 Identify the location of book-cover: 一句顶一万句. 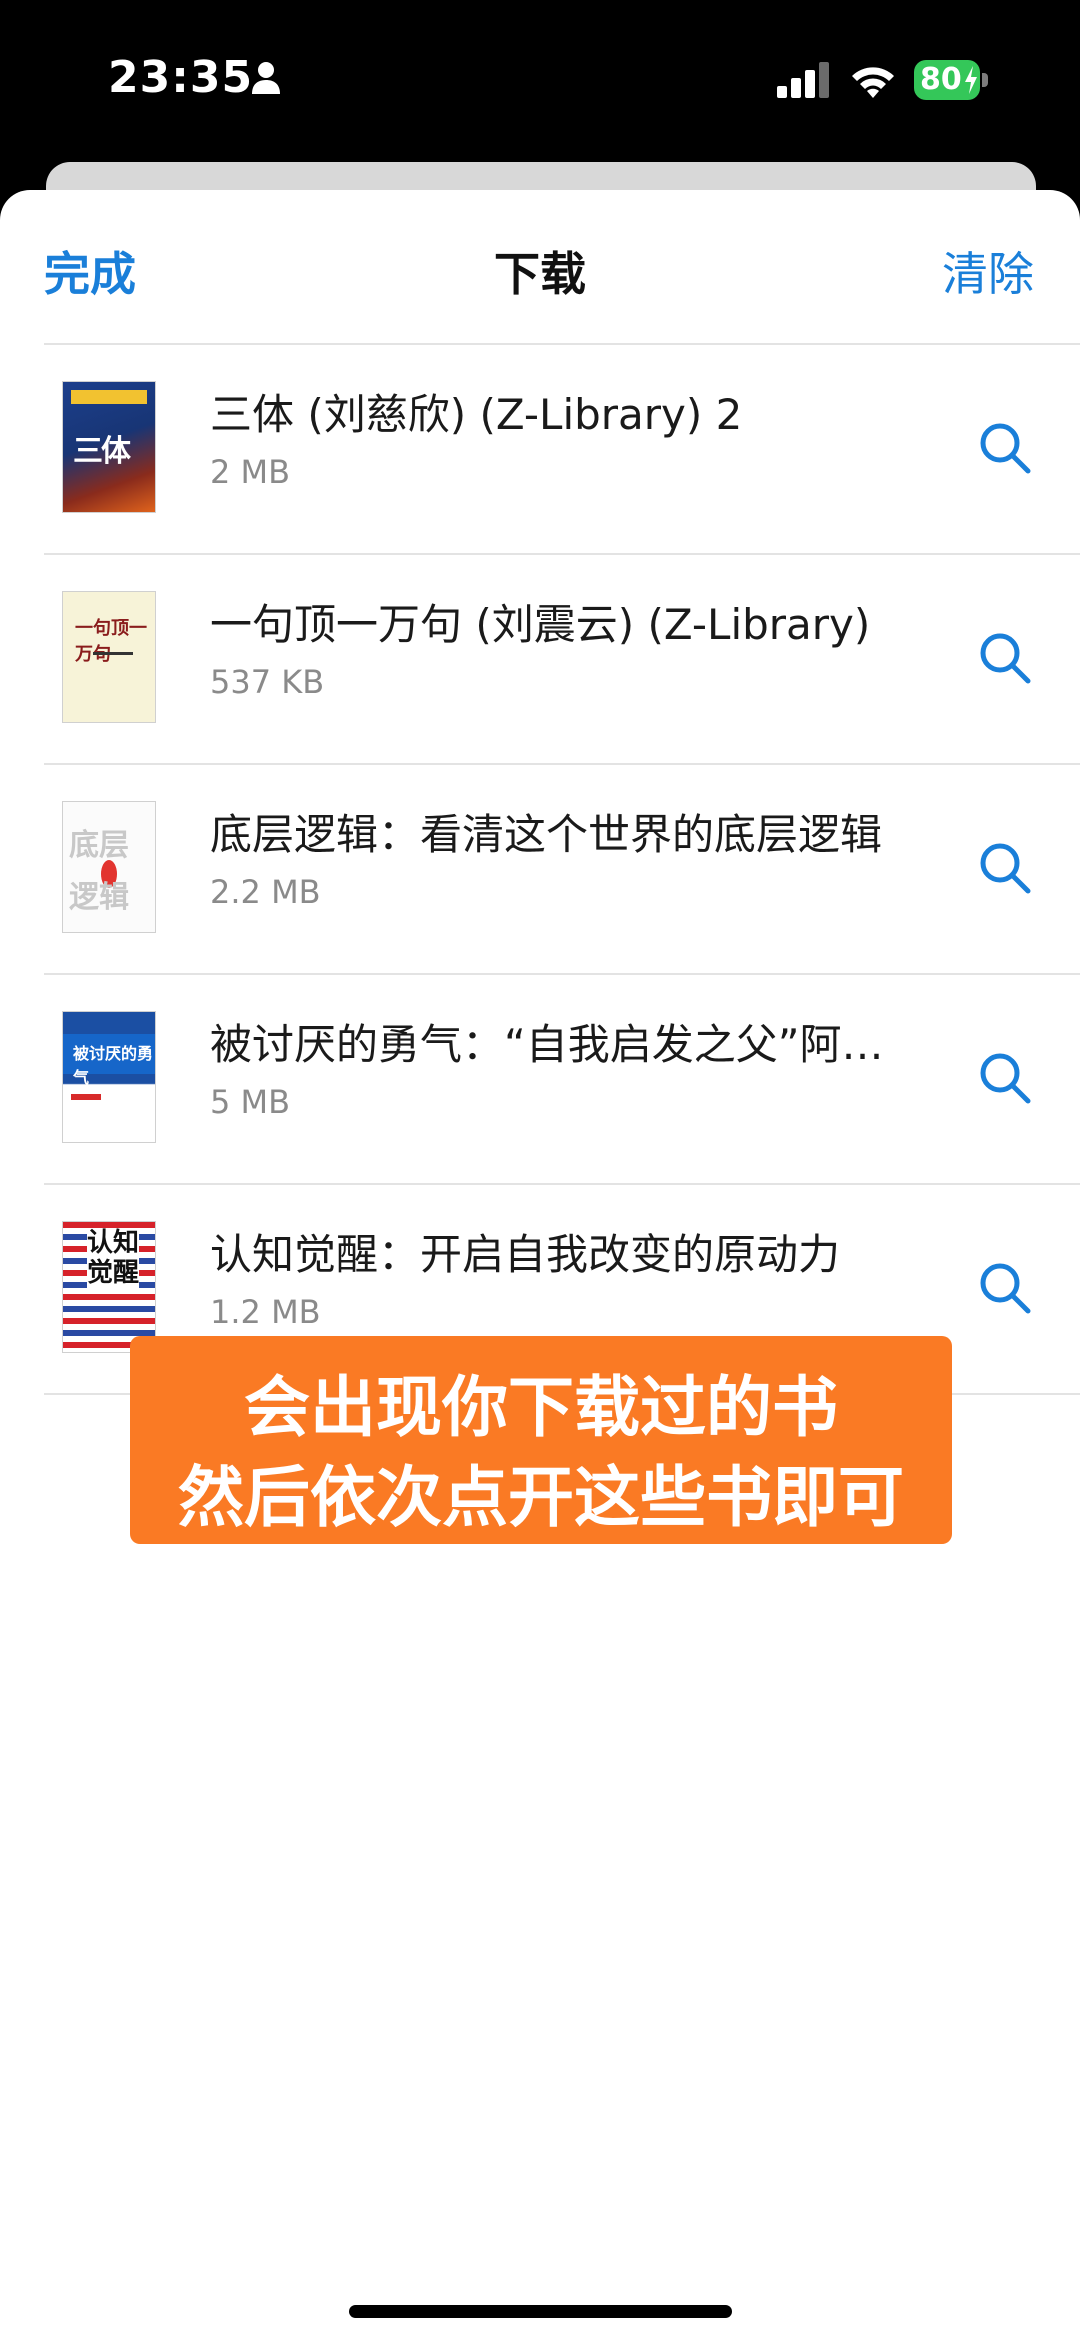
(109, 657).